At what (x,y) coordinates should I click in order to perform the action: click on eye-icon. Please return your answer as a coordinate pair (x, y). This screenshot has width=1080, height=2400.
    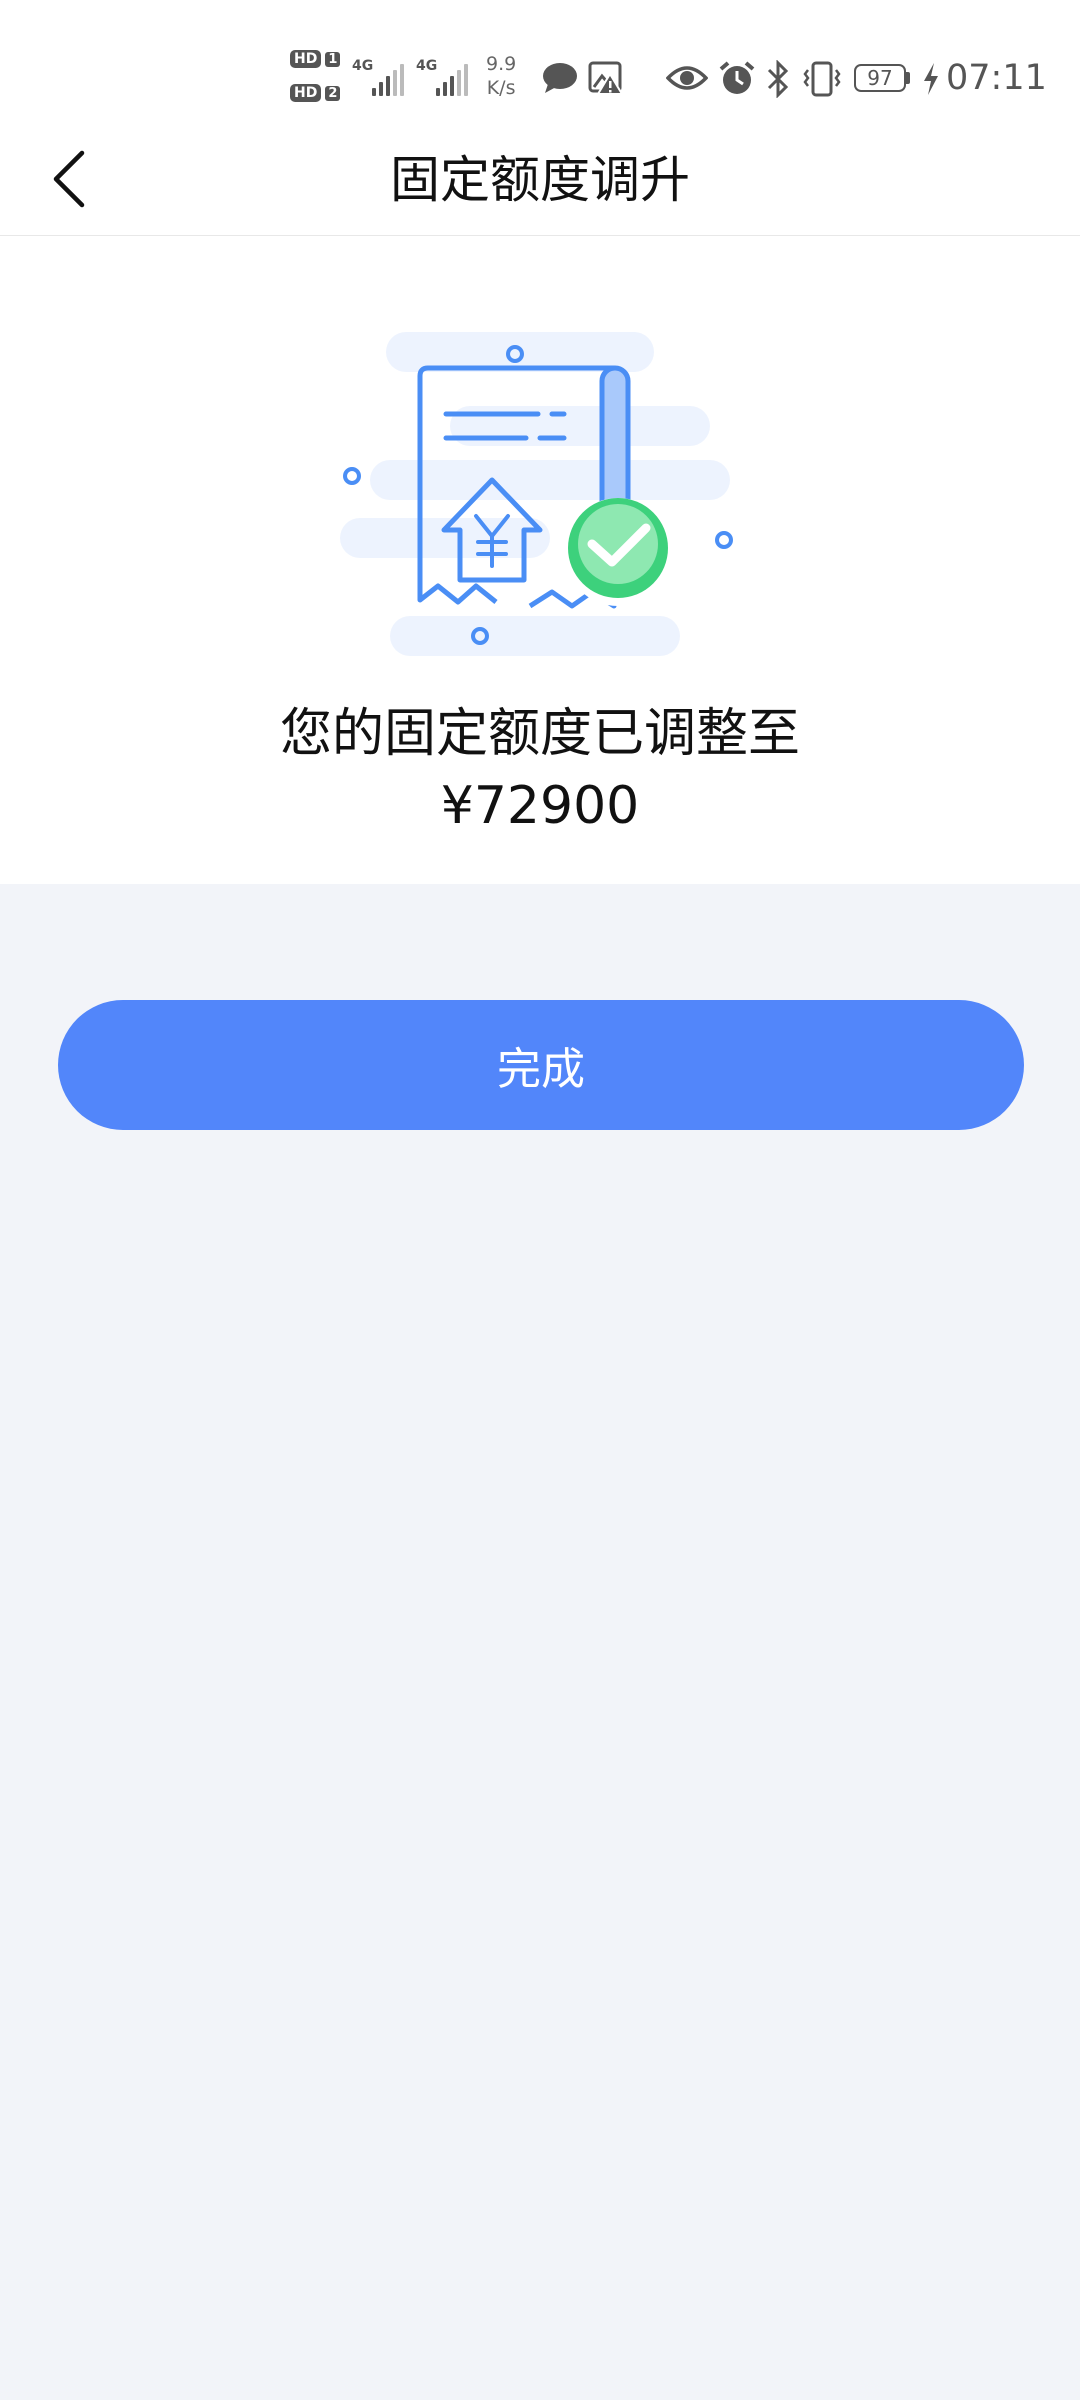
    Looking at the image, I should click on (687, 78).